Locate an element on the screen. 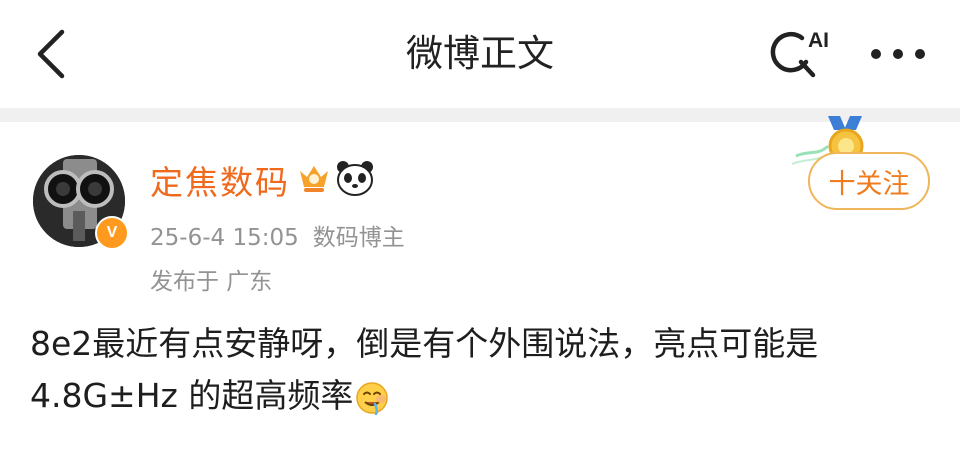 The width and height of the screenshot is (960, 463). post-timestamp: 25-6-4 15:05 is located at coordinates (224, 238).